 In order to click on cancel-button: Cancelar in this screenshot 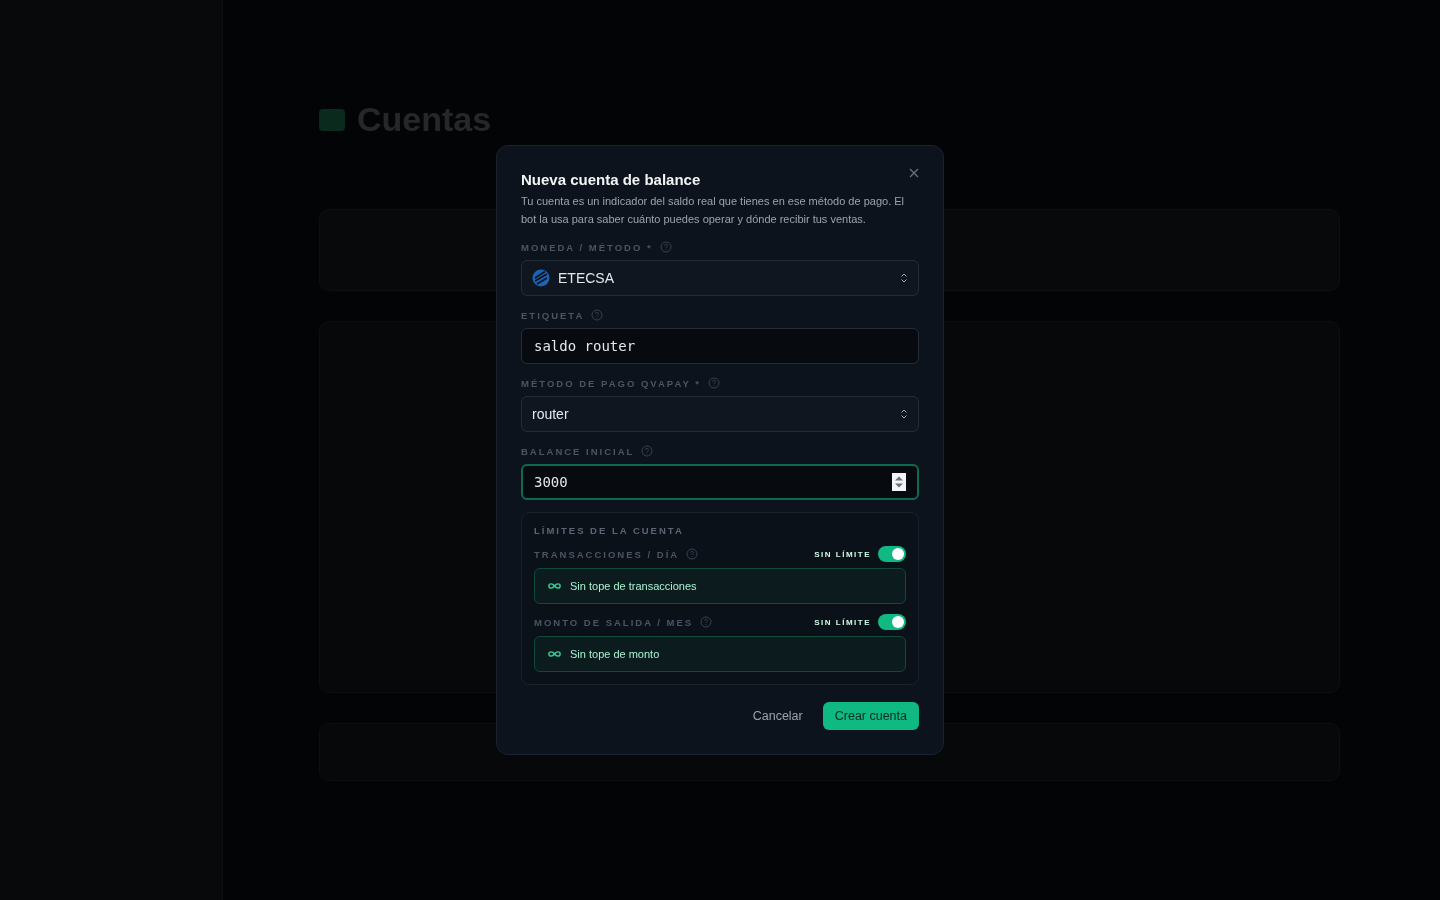, I will do `click(777, 716)`.